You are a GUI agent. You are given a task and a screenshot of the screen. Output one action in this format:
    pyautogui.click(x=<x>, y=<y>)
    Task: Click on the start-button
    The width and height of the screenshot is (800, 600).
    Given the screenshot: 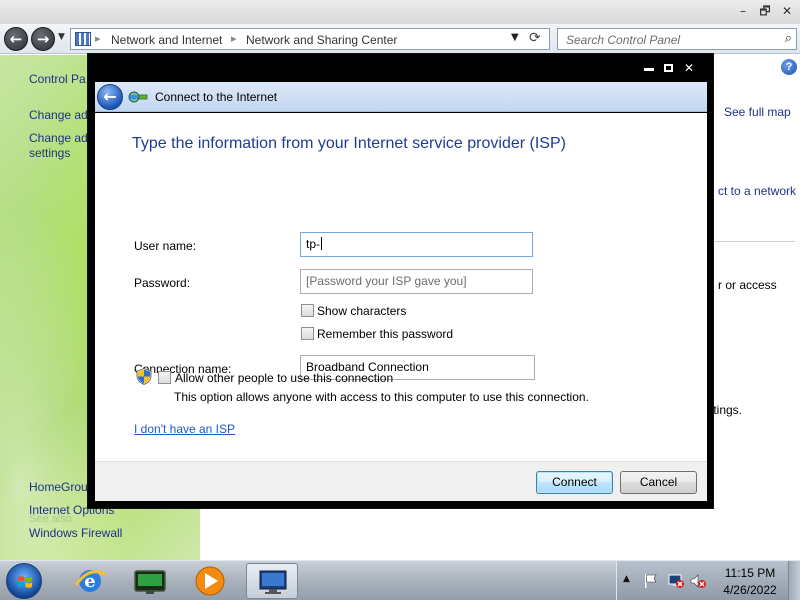 What is the action you would take?
    pyautogui.click(x=24, y=581)
    